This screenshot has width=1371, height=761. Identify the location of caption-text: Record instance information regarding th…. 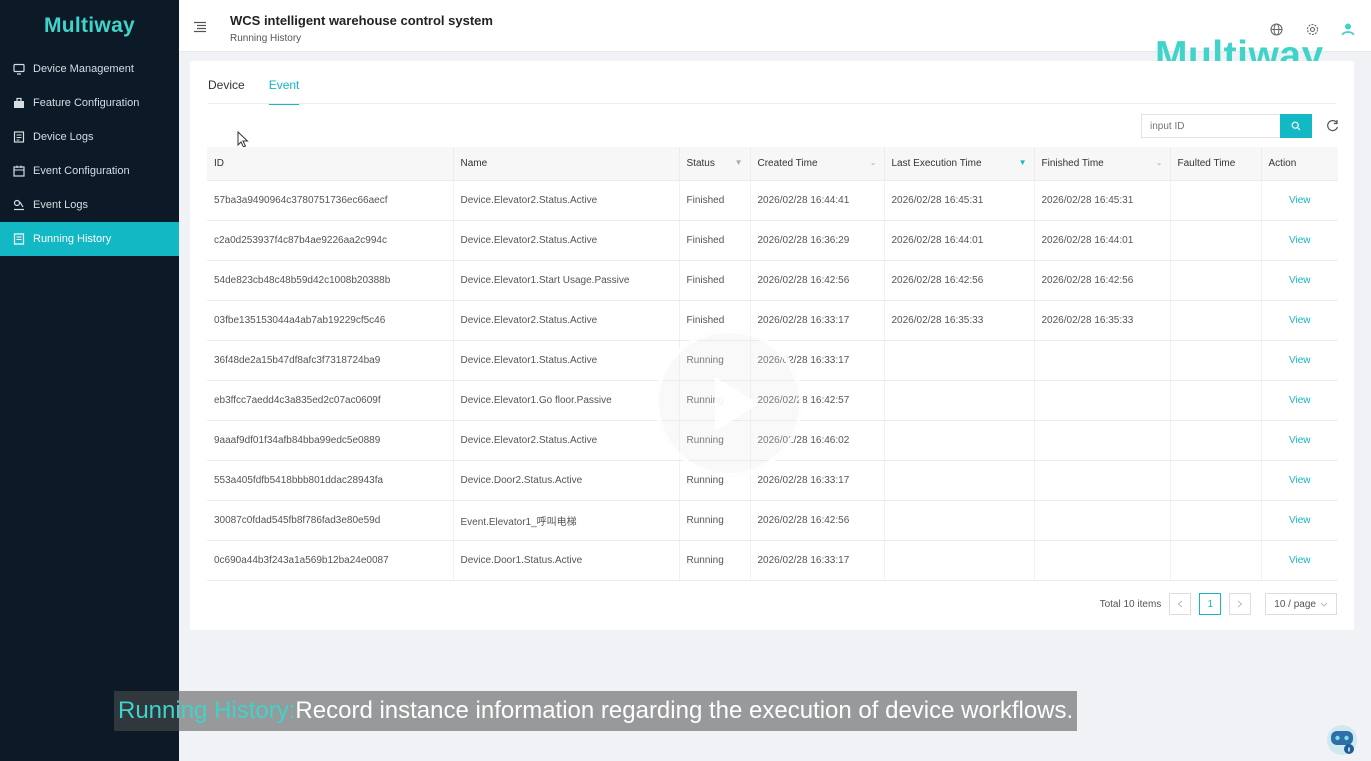
(684, 710).